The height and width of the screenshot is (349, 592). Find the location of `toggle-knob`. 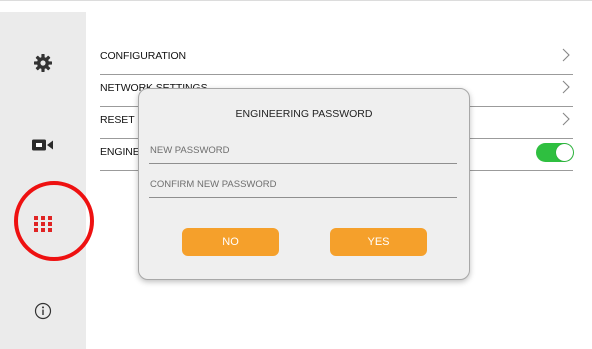

toggle-knob is located at coordinates (564, 152).